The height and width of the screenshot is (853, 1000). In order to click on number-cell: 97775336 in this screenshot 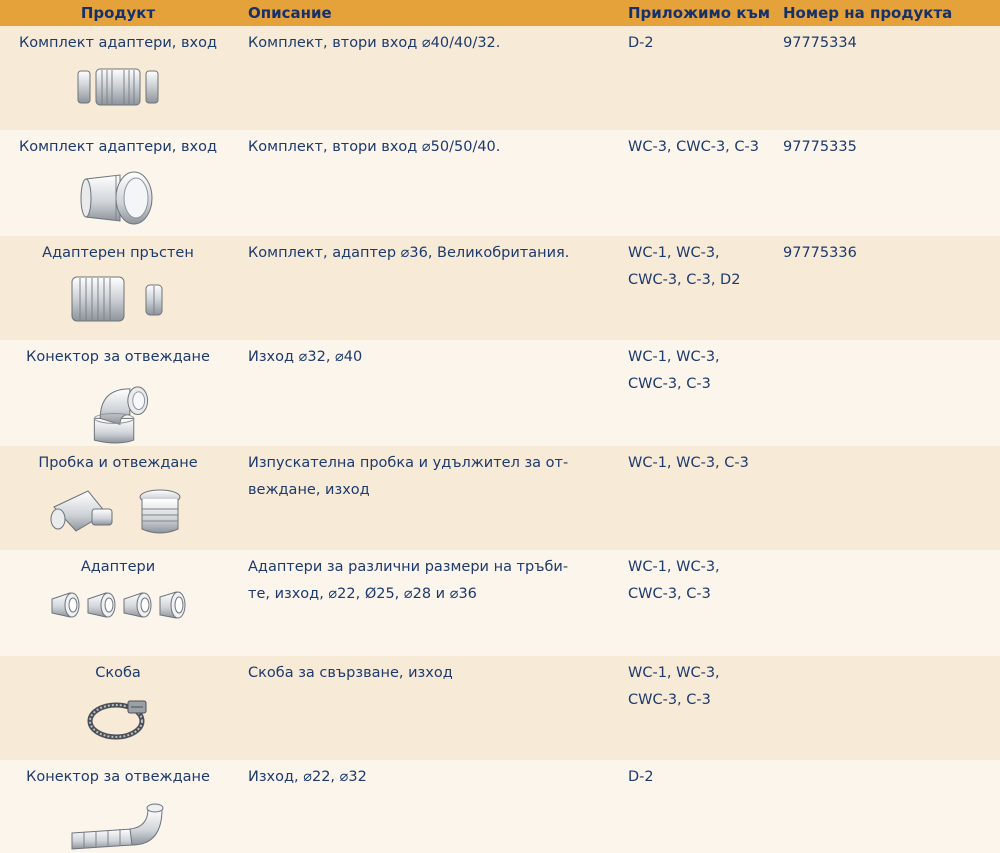, I will do `click(820, 253)`.